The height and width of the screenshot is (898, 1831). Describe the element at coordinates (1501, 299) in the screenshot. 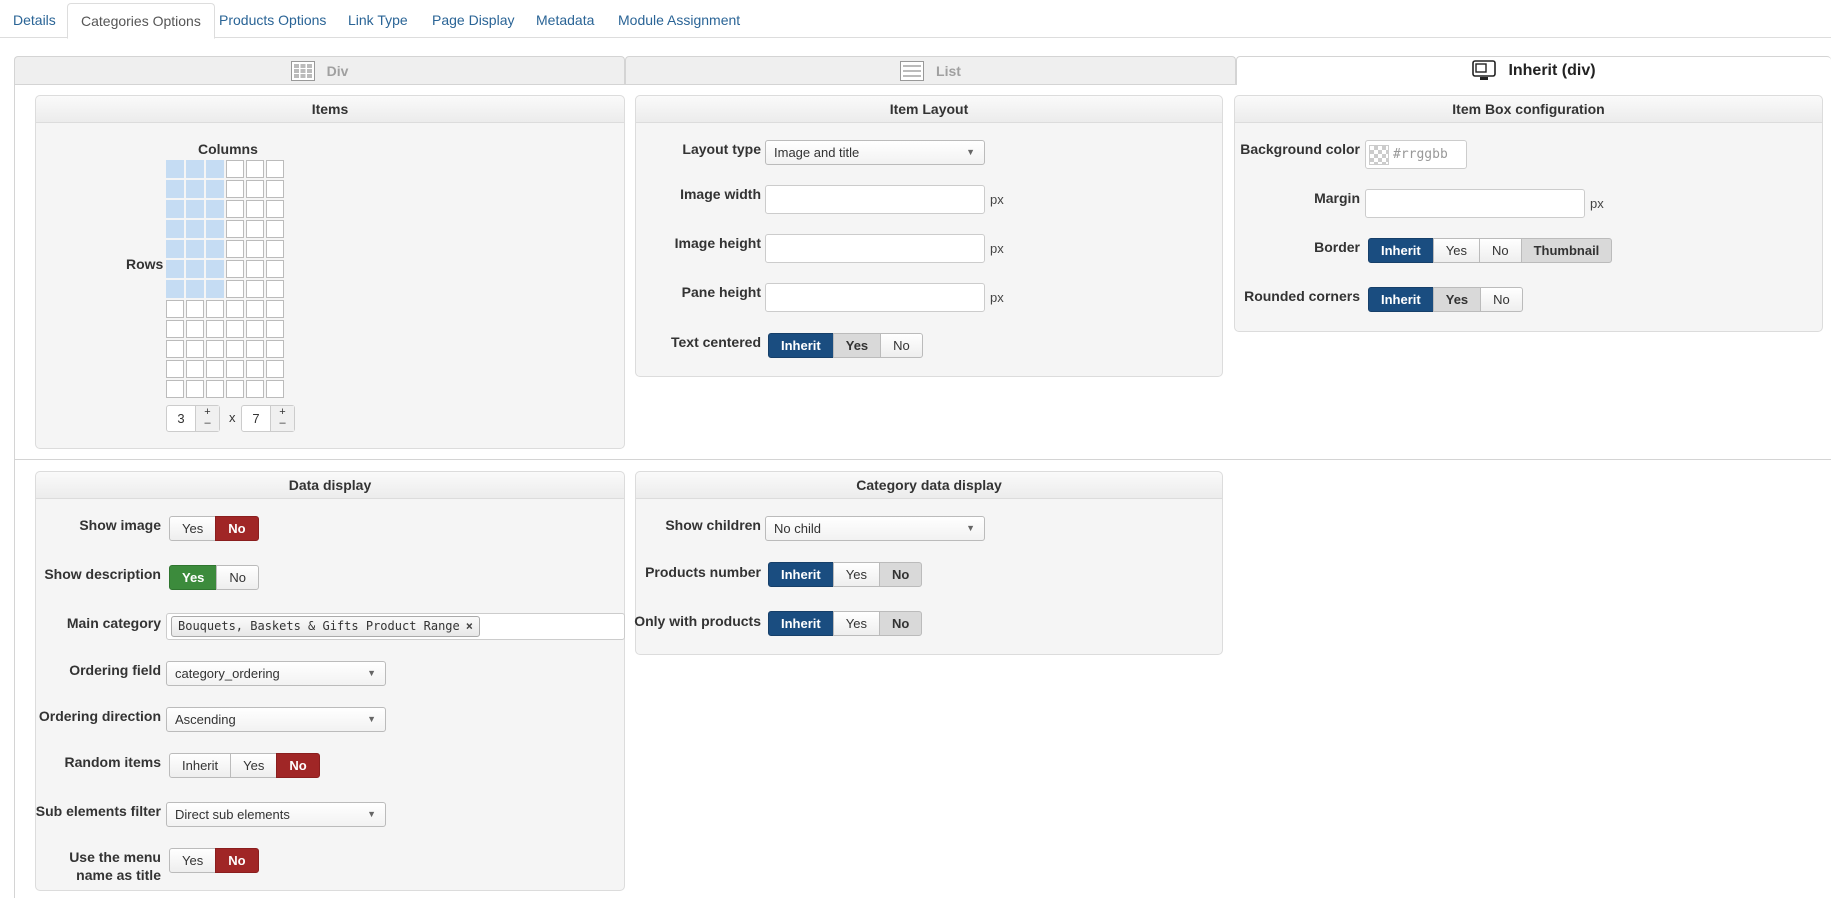

I see `rounded-no-button: No` at that location.